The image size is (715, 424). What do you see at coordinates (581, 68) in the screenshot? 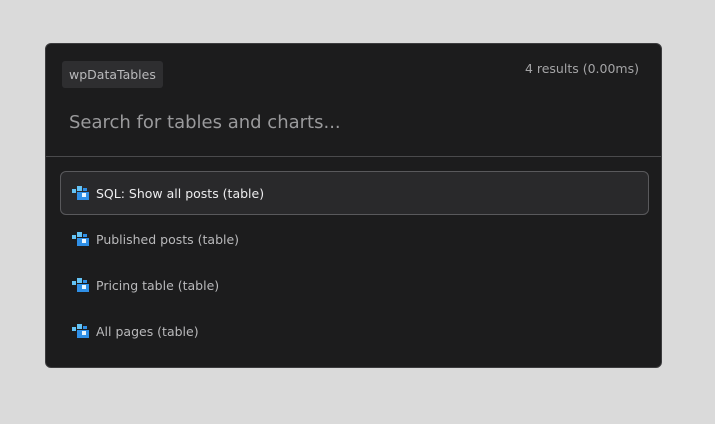
I see `results-count: 4 results (0.00ms)` at bounding box center [581, 68].